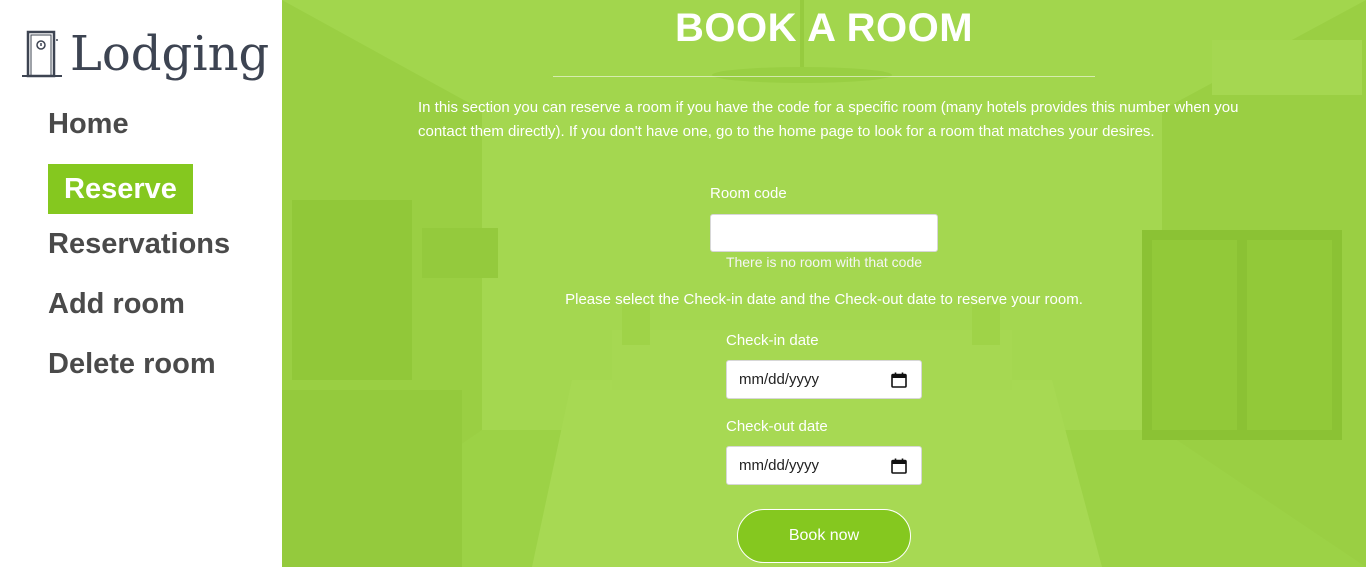 The width and height of the screenshot is (1366, 567). I want to click on nav-item-home-wrap: Home, so click(139, 129).